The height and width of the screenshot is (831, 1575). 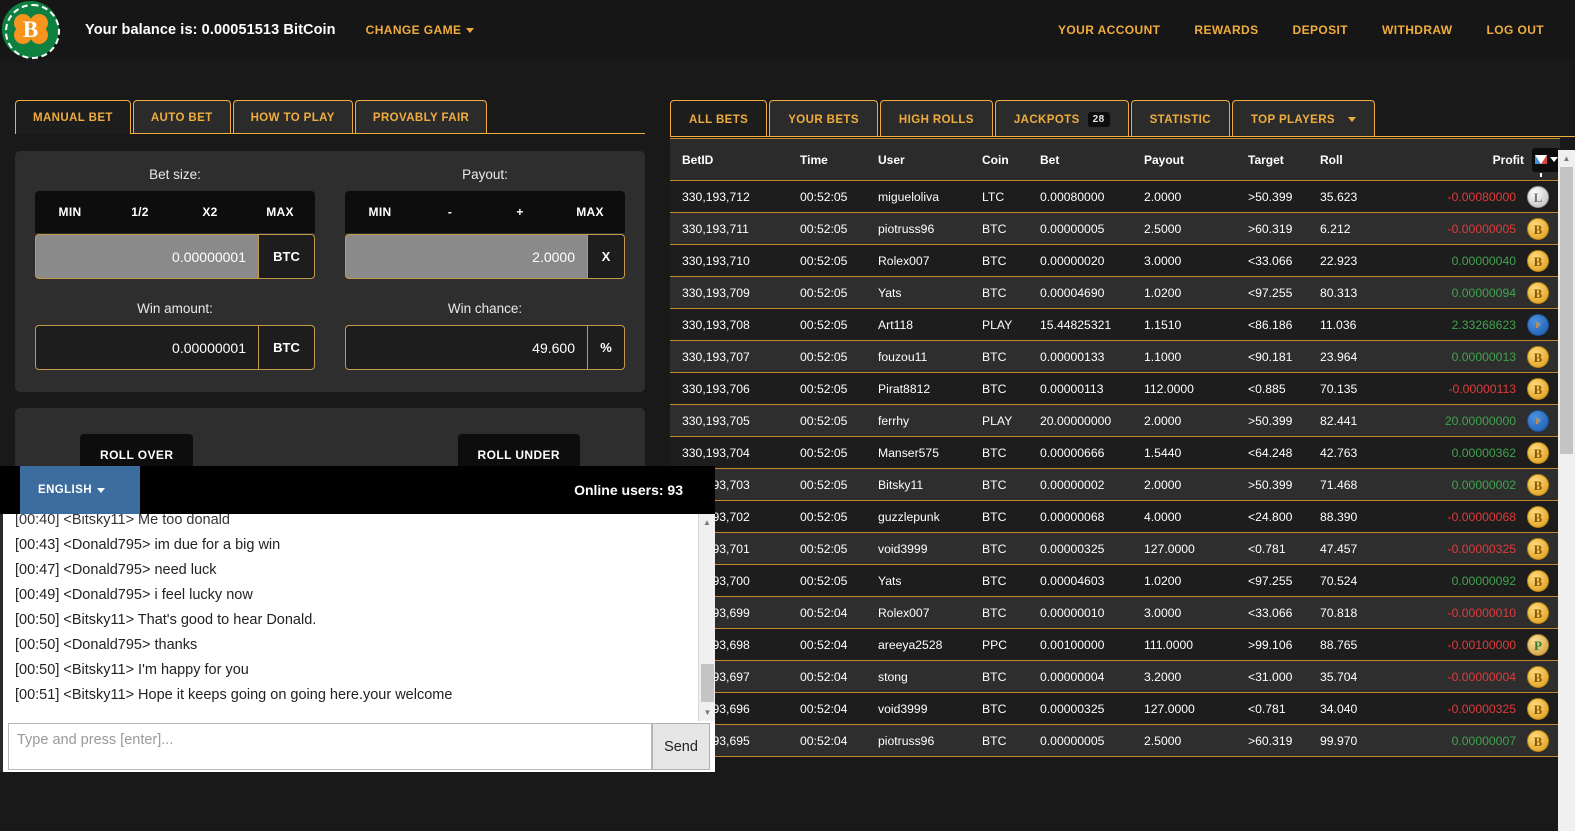 What do you see at coordinates (1180, 118) in the screenshot?
I see `tab-statistic: STATISTIC` at bounding box center [1180, 118].